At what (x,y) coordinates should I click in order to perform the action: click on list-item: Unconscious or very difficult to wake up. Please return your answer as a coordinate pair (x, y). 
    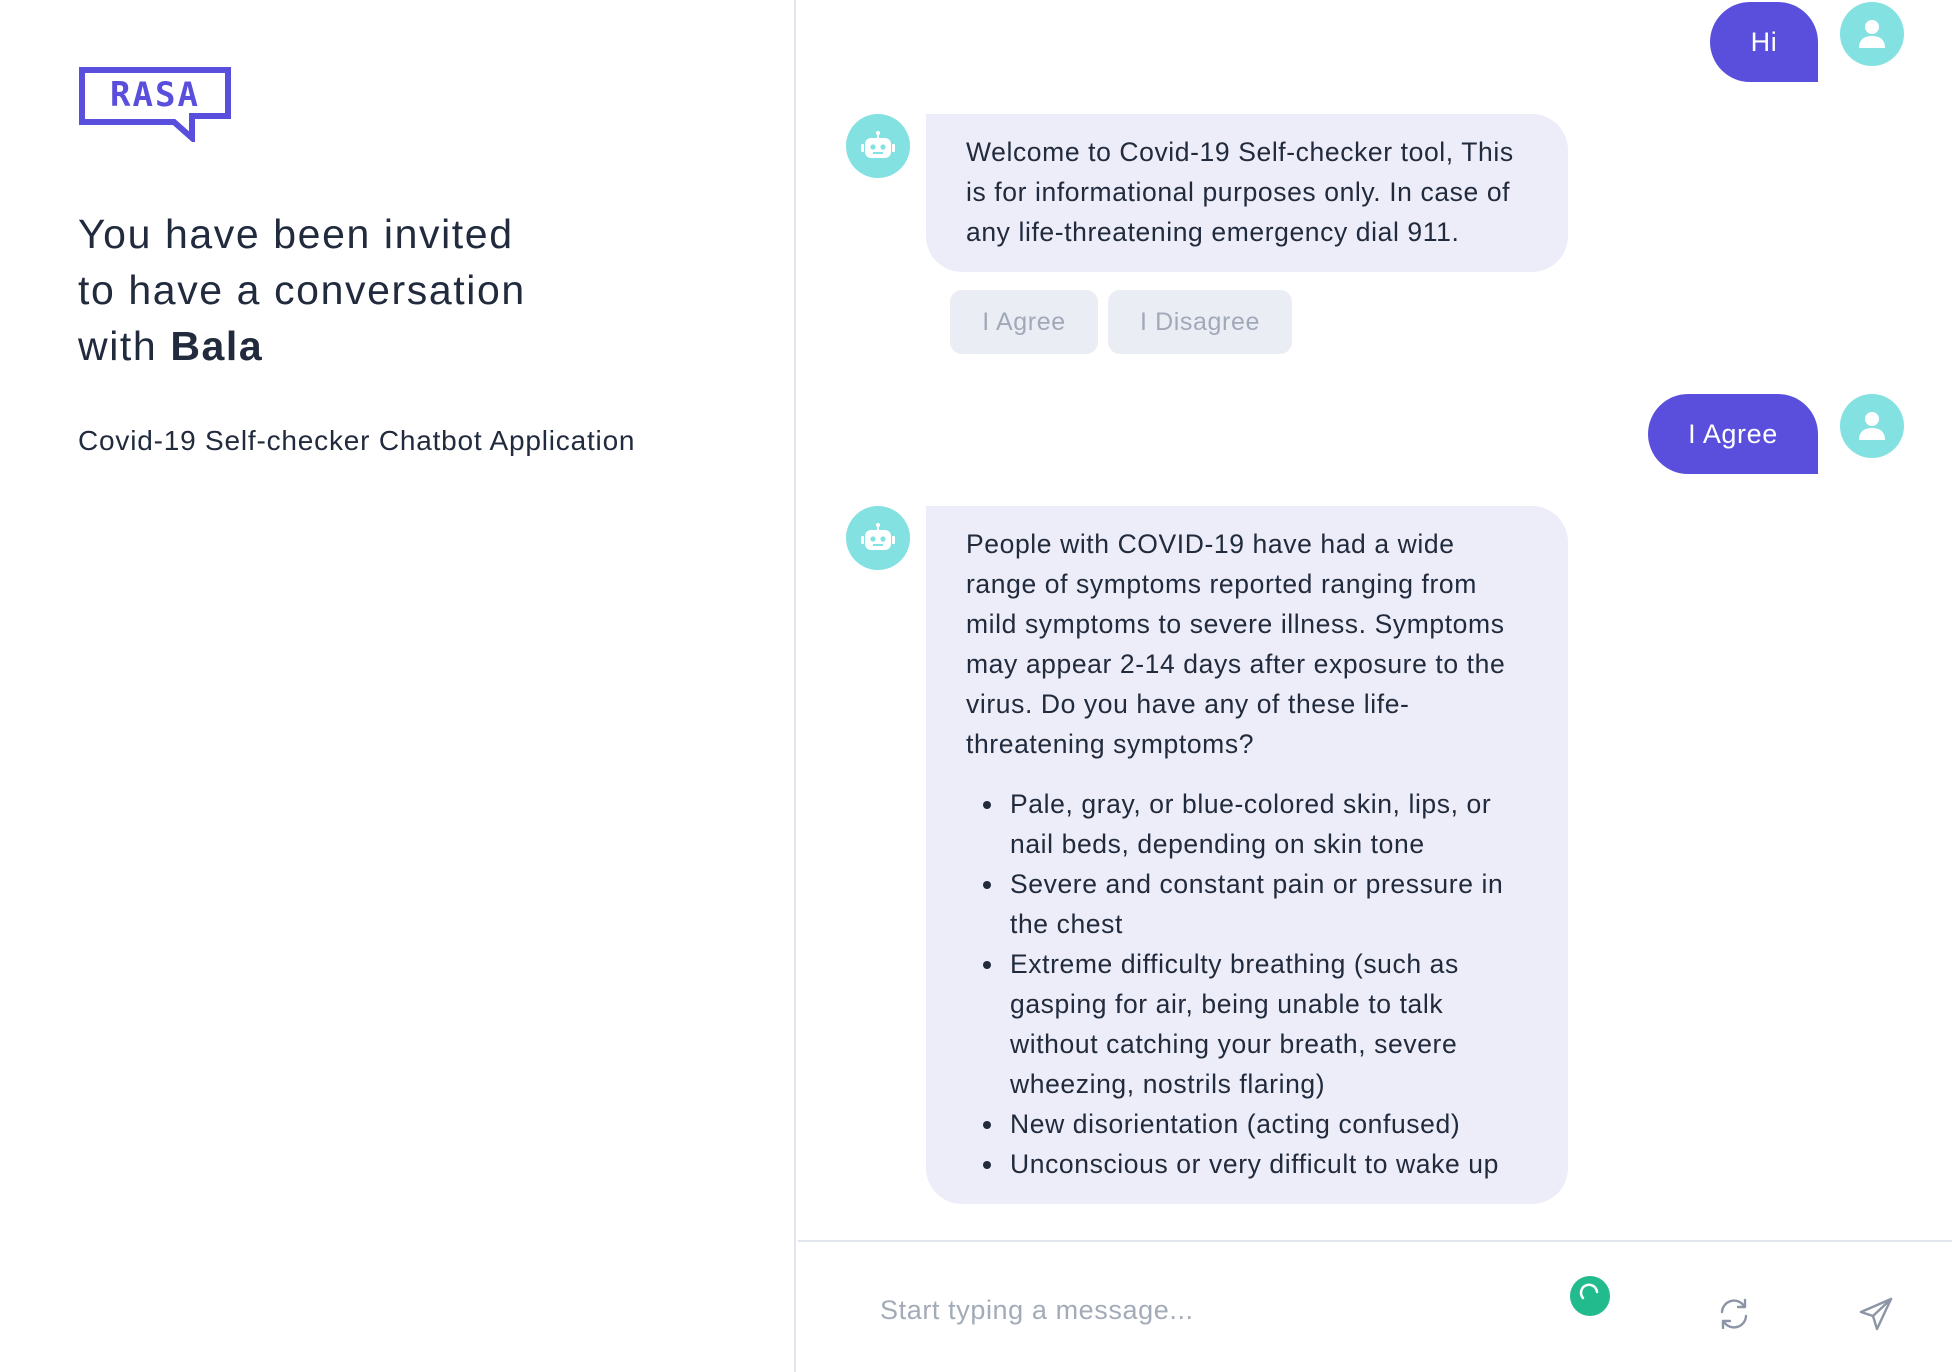
    Looking at the image, I should click on (1269, 1164).